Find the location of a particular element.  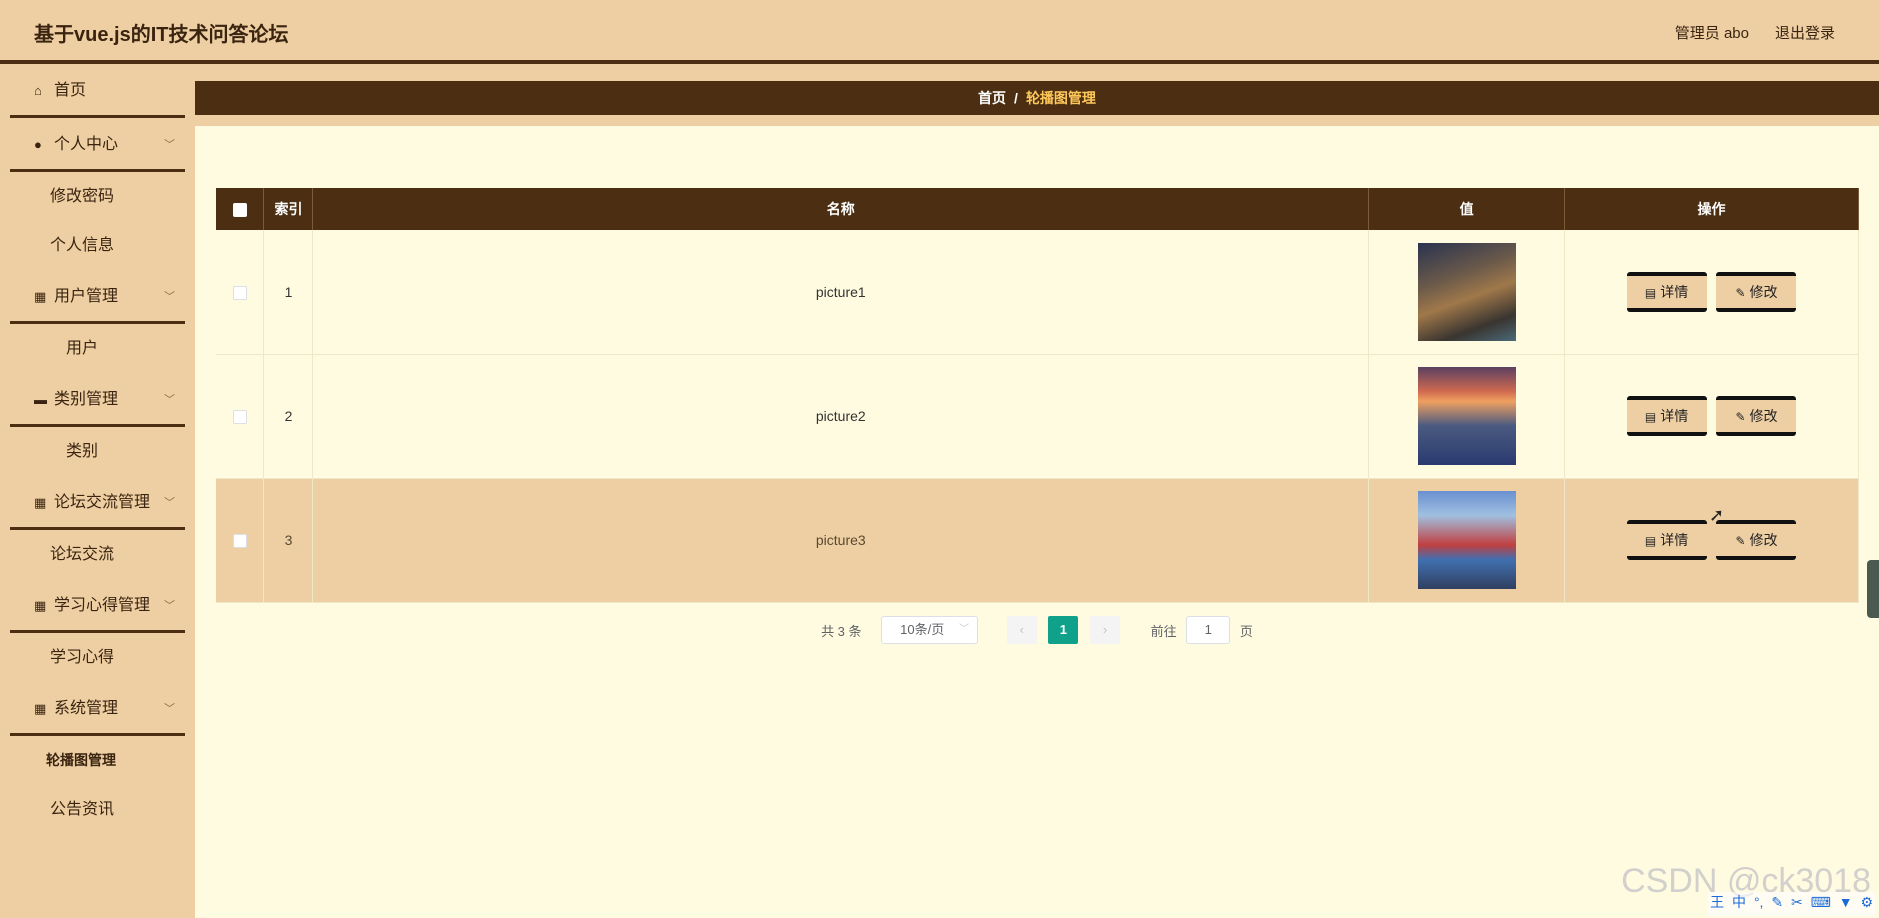

sidebar-subitem-forum: 论坛交流 is located at coordinates (97, 554).